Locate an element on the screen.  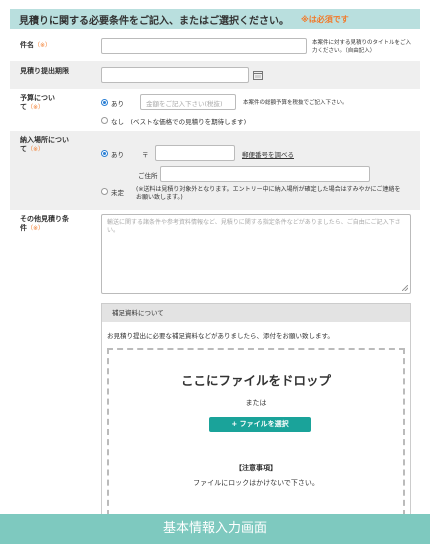
deadline-input is located at coordinates (175, 75).